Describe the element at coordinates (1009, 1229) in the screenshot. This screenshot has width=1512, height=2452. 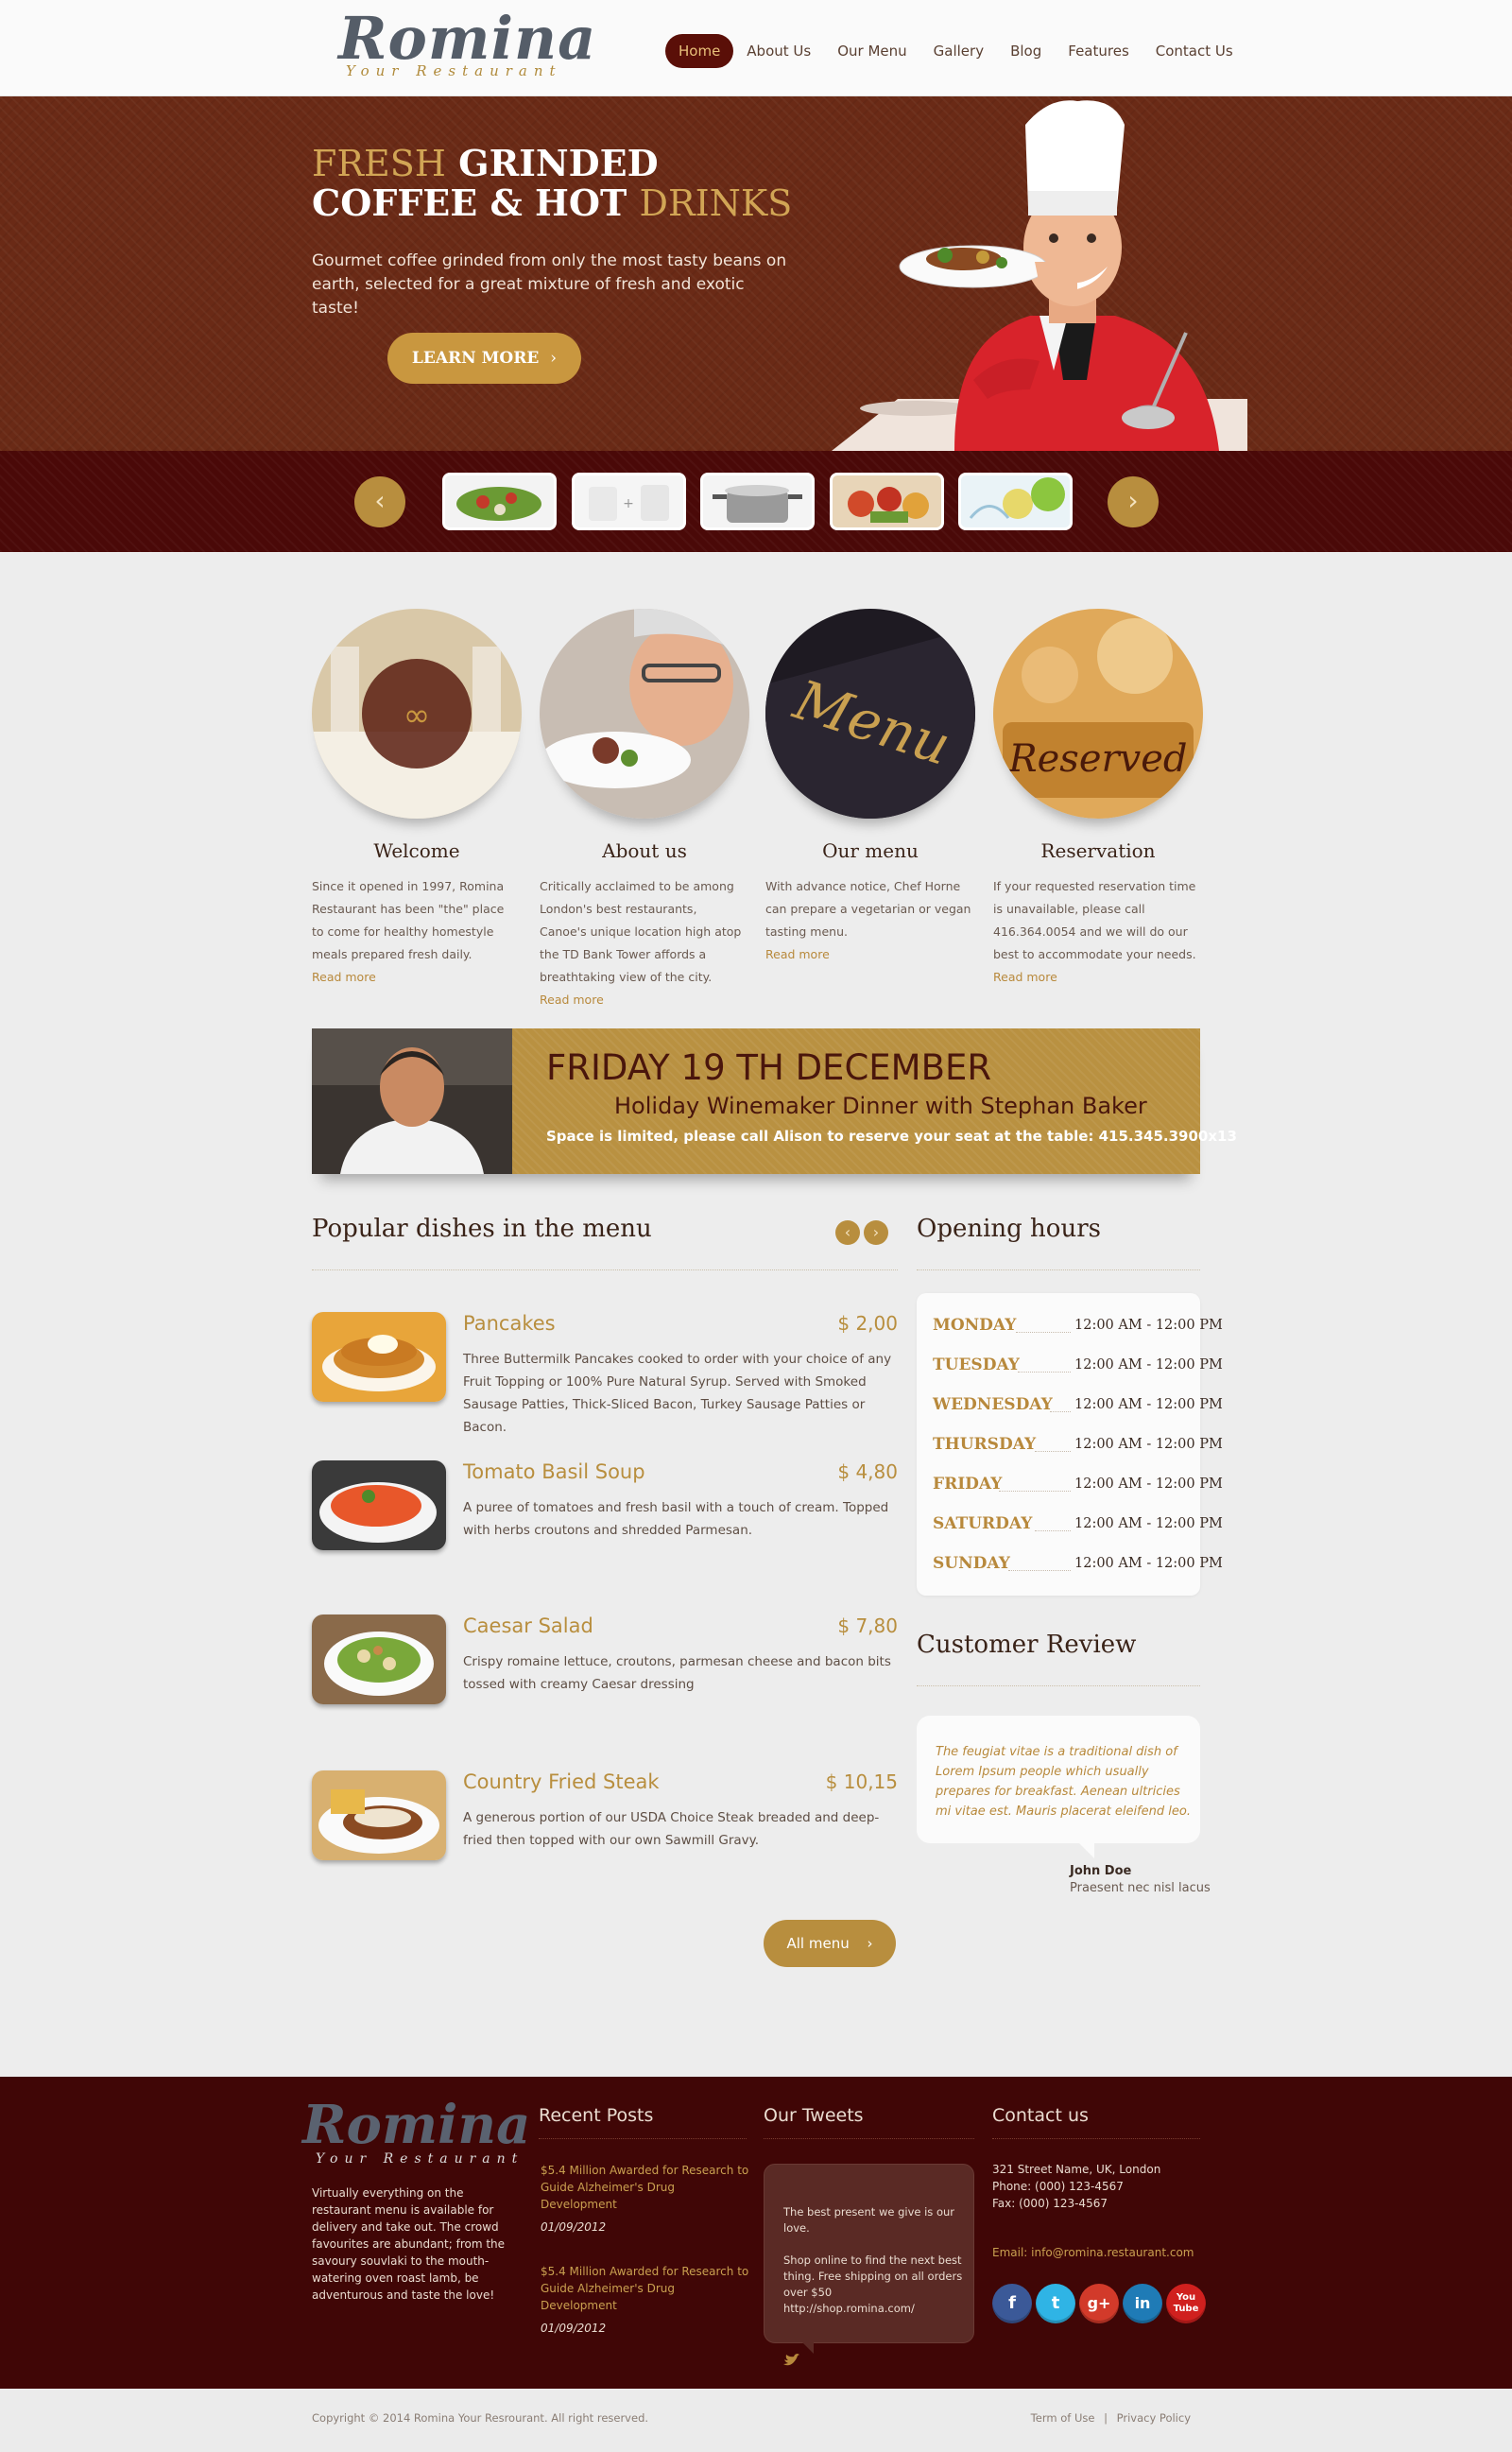
I see `hours-heading: Opening hours` at that location.